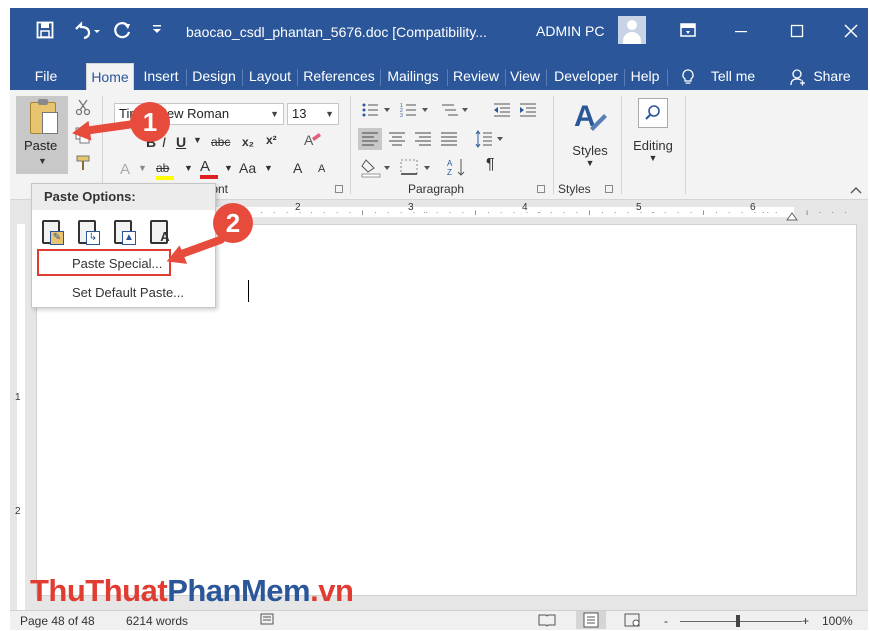  I want to click on font-dialog-launcher, so click(339, 189).